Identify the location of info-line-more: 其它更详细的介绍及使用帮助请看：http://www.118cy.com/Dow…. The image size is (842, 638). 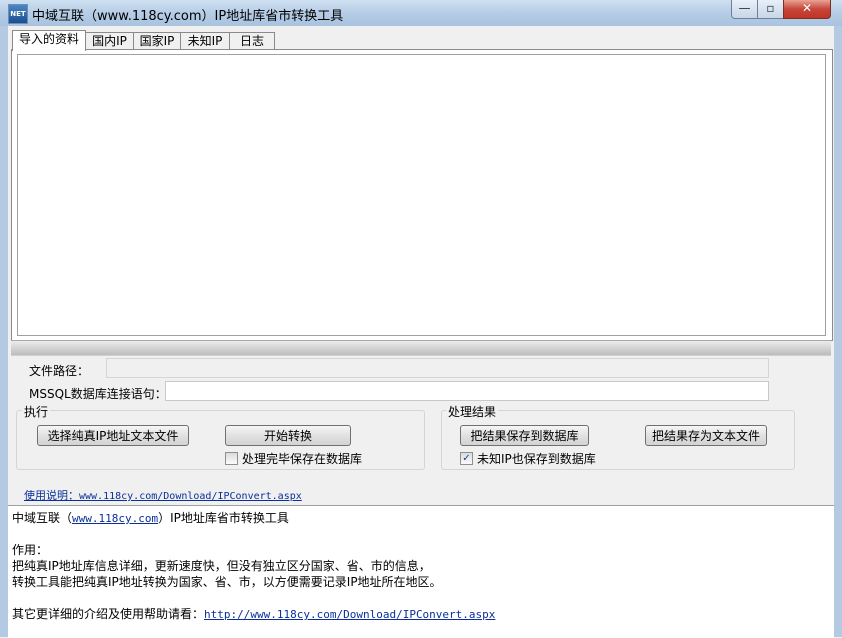
(253, 613).